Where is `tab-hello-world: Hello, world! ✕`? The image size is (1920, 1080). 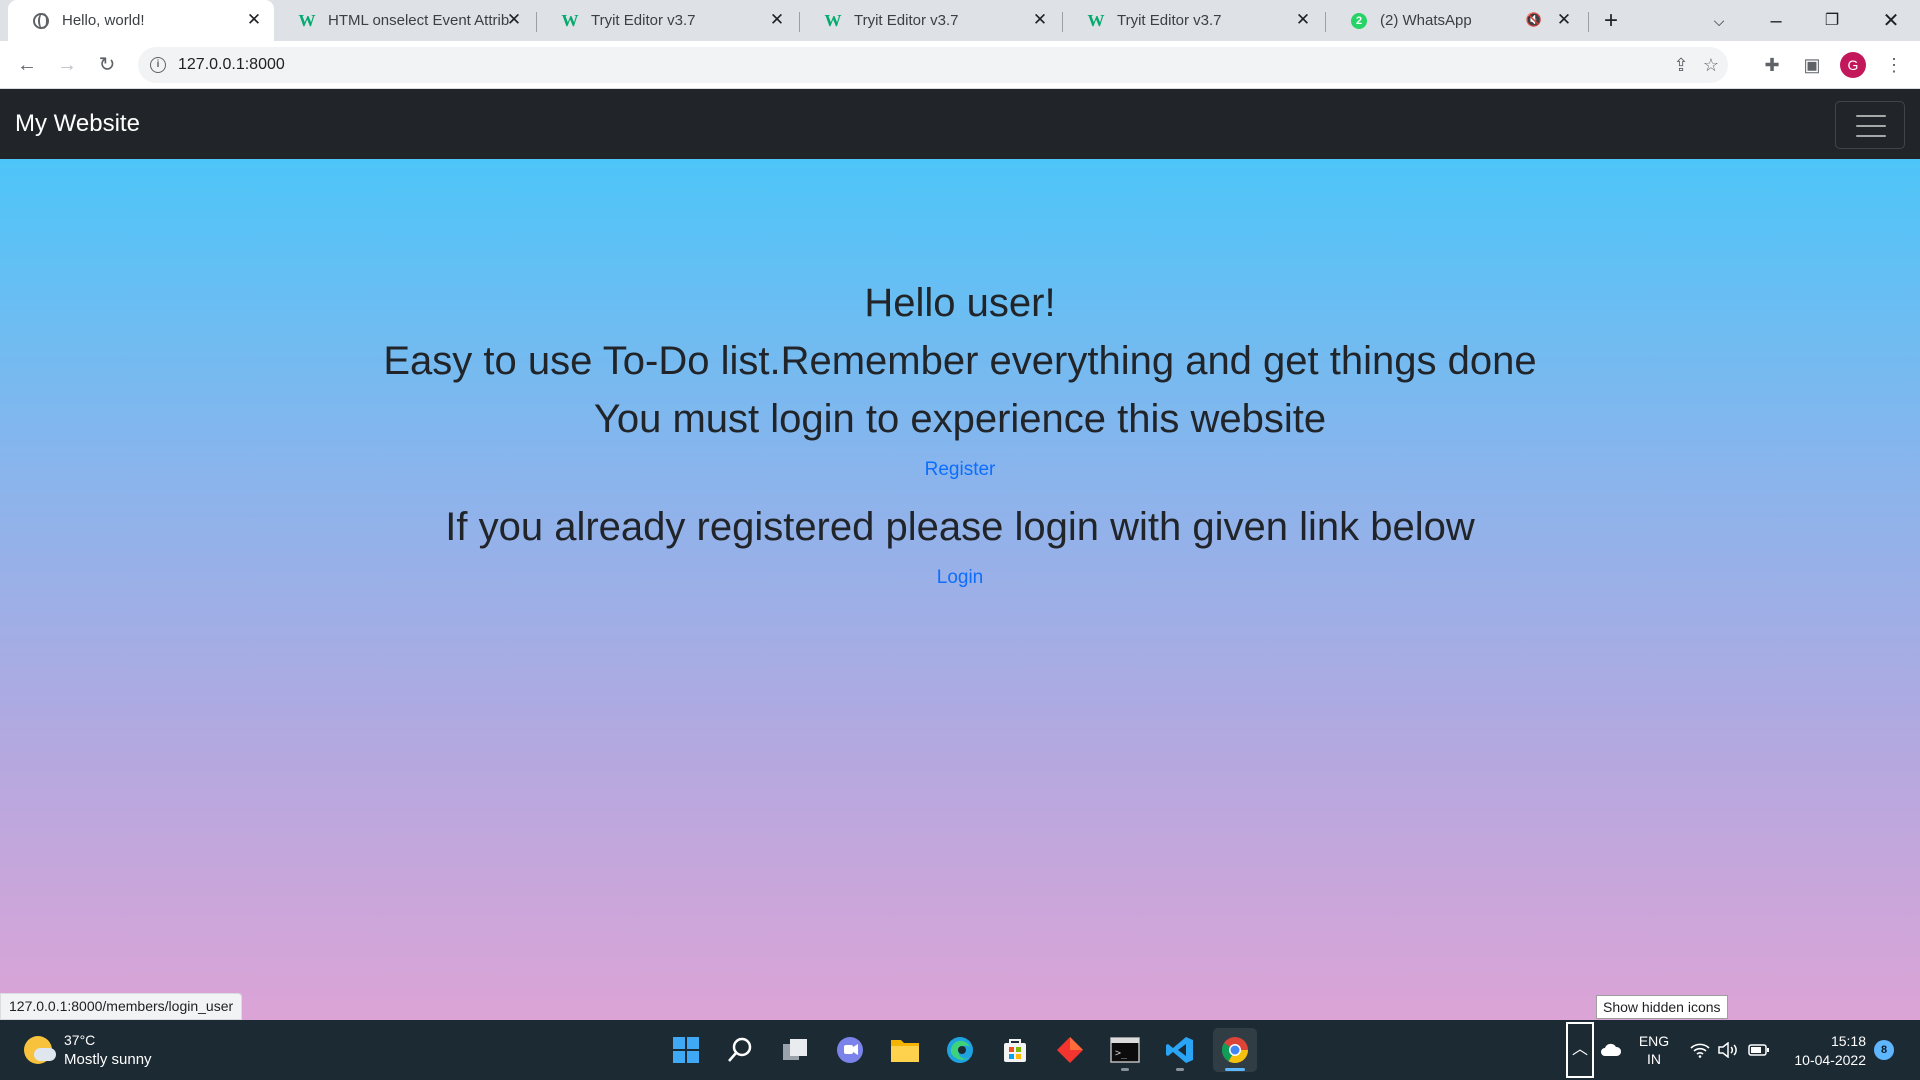
tab-hello-world: Hello, world! ✕ is located at coordinates (141, 20).